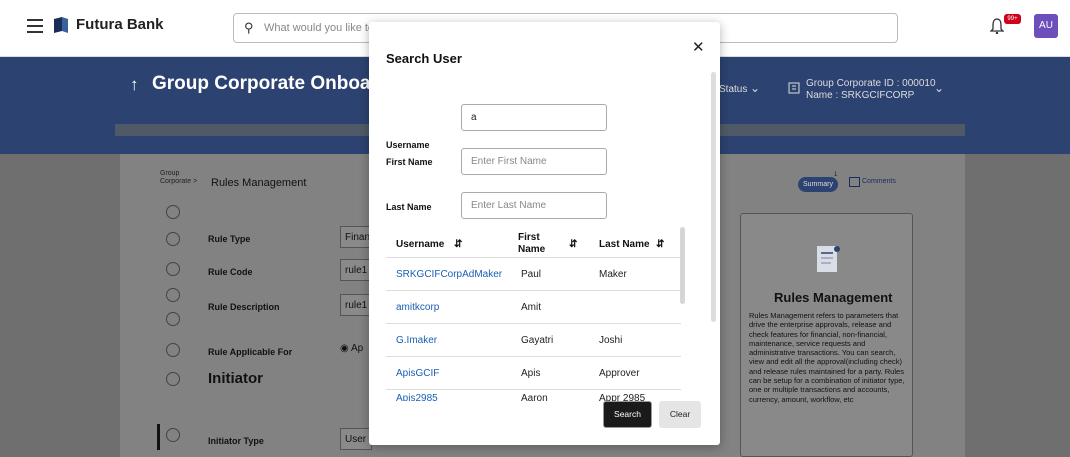 The image size is (1070, 457). Describe the element at coordinates (235, 378) in the screenshot. I see `initiator-heading: Initiator` at that location.